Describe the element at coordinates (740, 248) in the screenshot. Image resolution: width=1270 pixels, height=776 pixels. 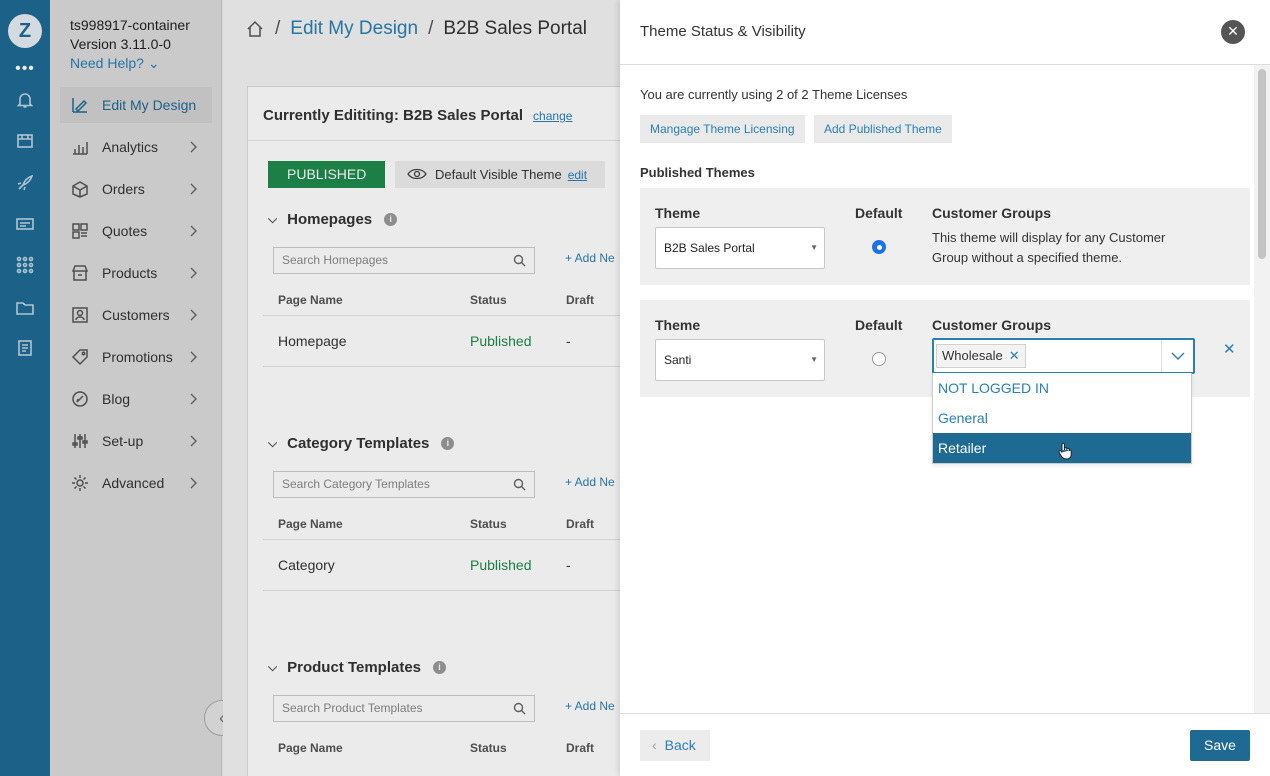
I see `theme-select: B2B Sales Portal ▼` at that location.